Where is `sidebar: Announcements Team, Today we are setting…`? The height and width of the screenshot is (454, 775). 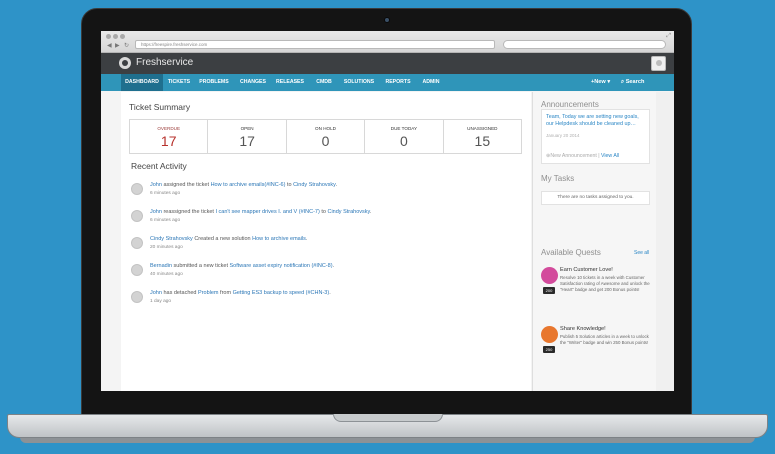 sidebar: Announcements Team, Today we are setting… is located at coordinates (594, 241).